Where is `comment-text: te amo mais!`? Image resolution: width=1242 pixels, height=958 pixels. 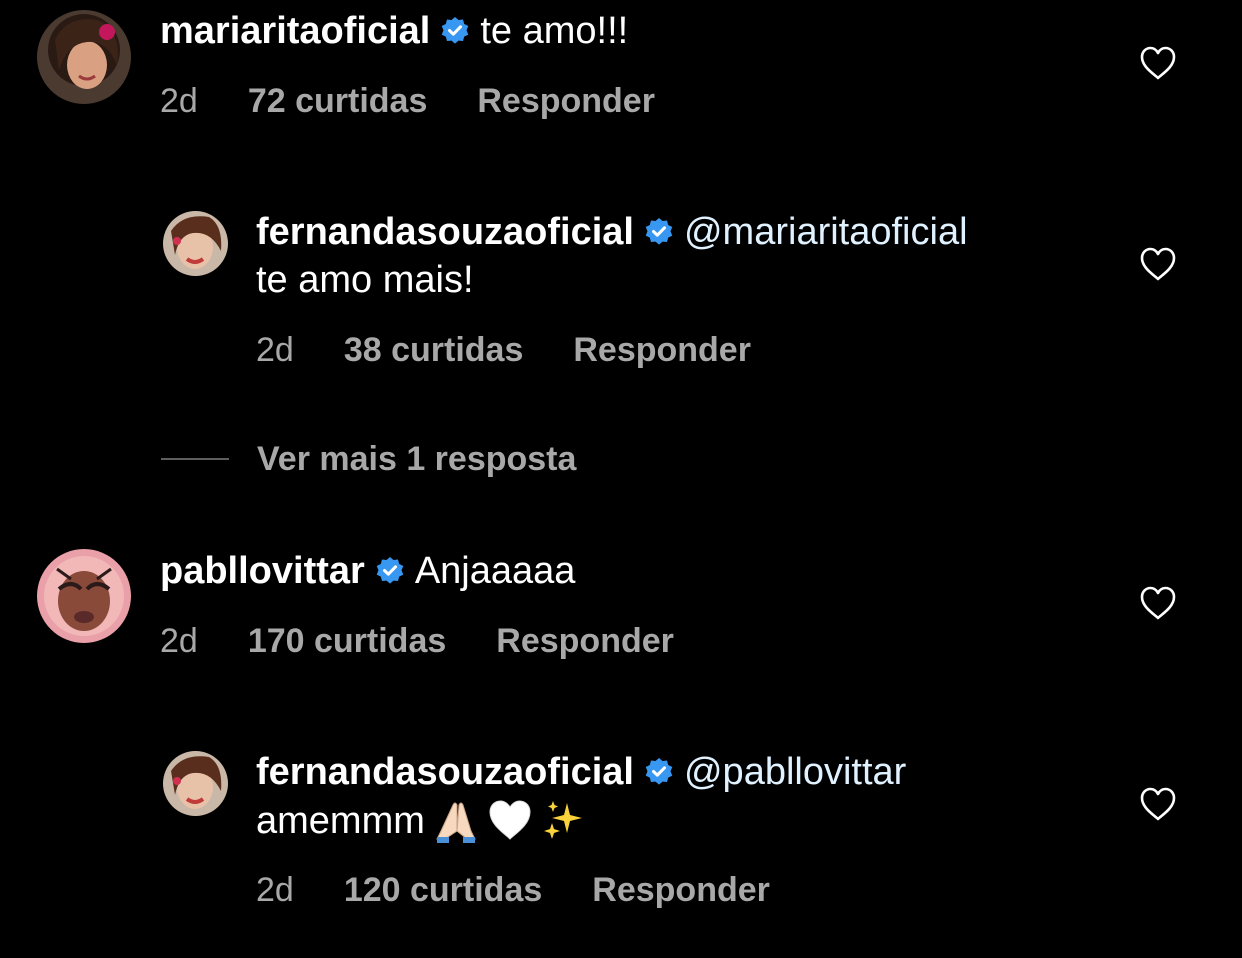 comment-text: te amo mais! is located at coordinates (365, 280).